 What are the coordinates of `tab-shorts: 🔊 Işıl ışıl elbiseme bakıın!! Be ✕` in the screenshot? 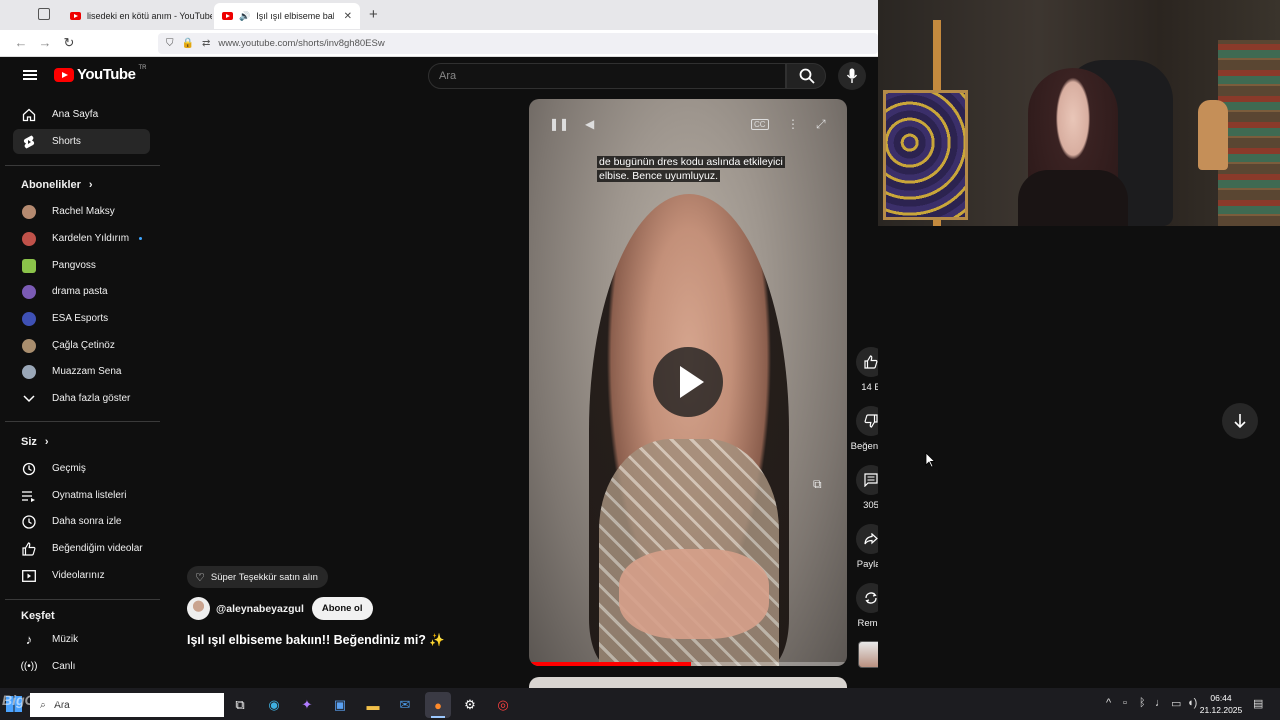 It's located at (287, 16).